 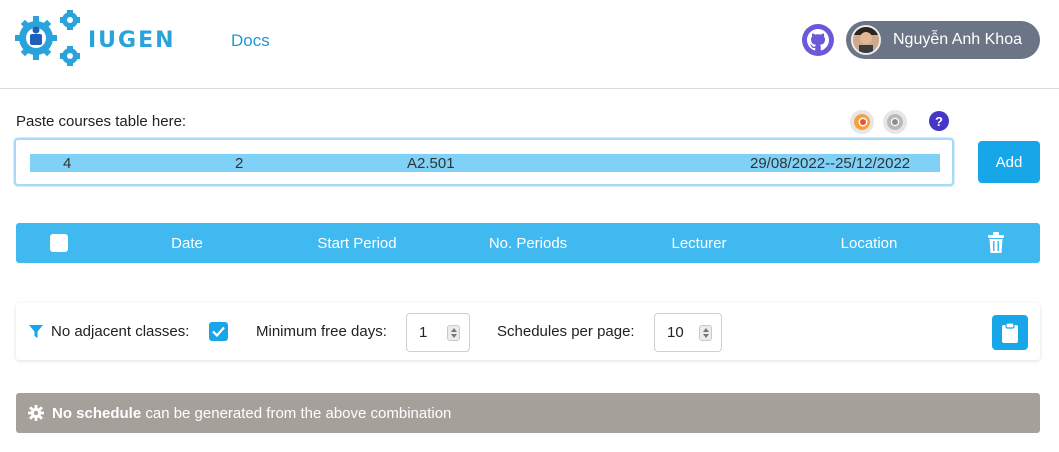 I want to click on chrome-icon, so click(x=895, y=122).